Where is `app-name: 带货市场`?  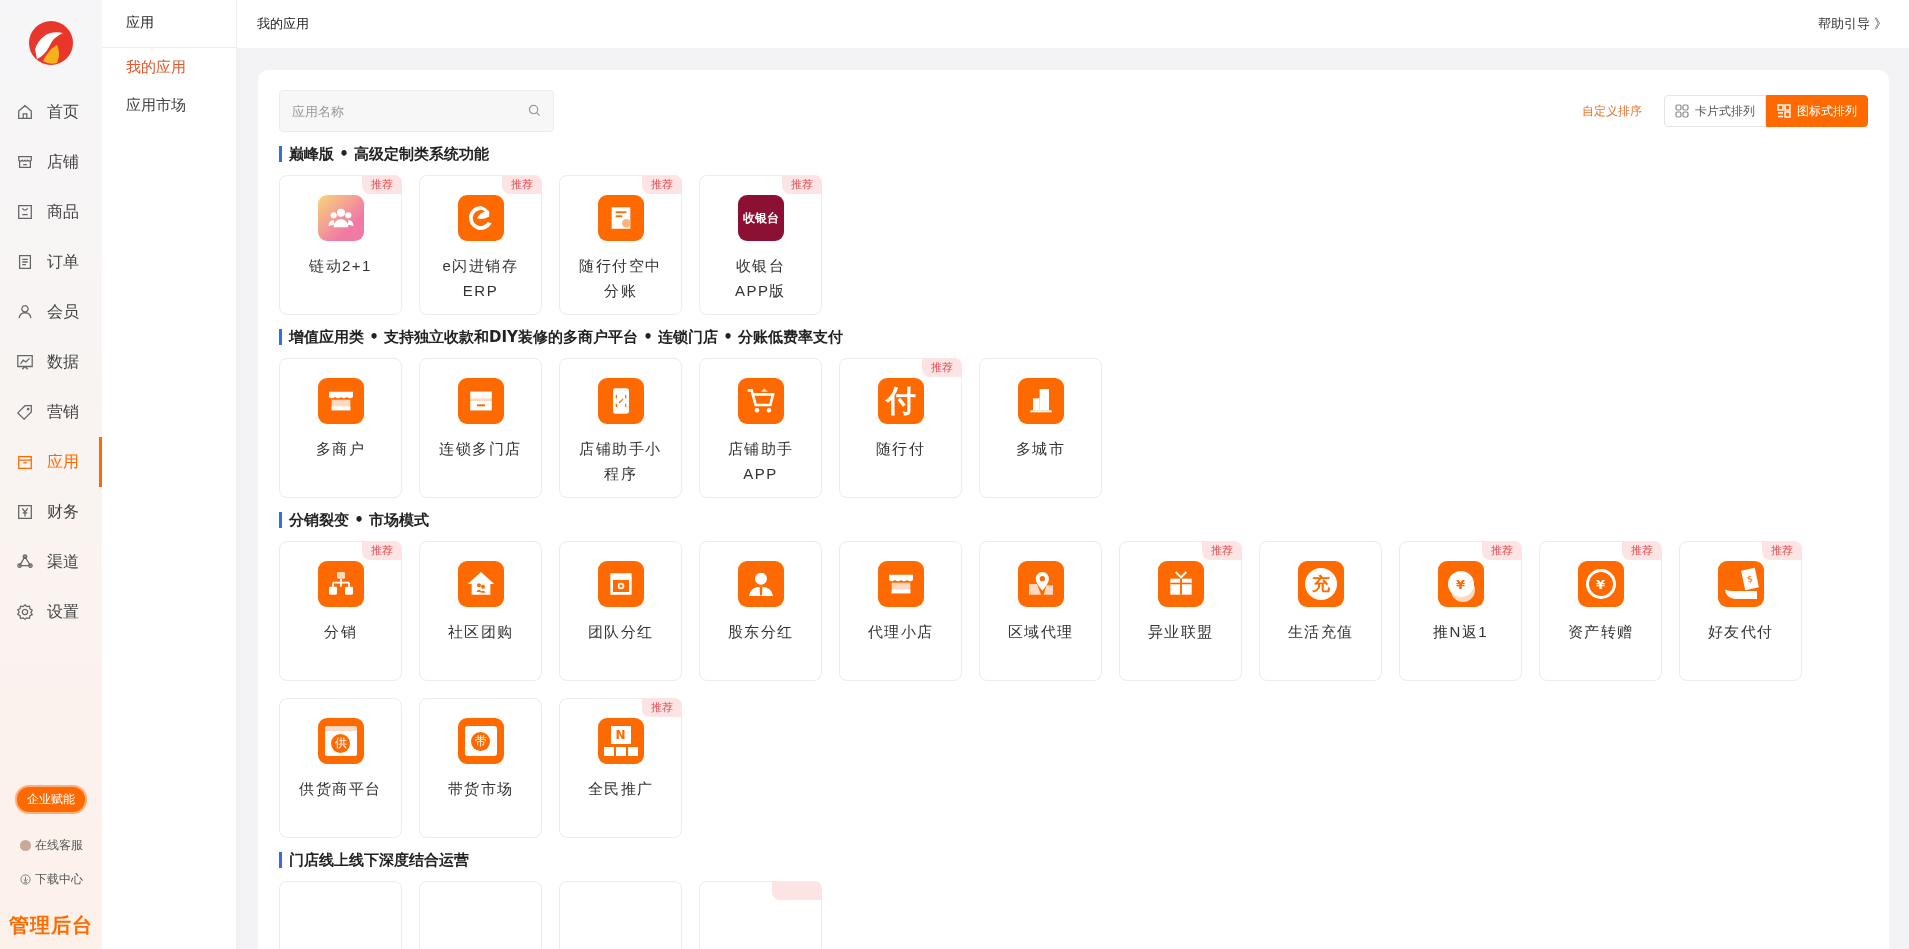
app-name: 带货市场 is located at coordinates (480, 789).